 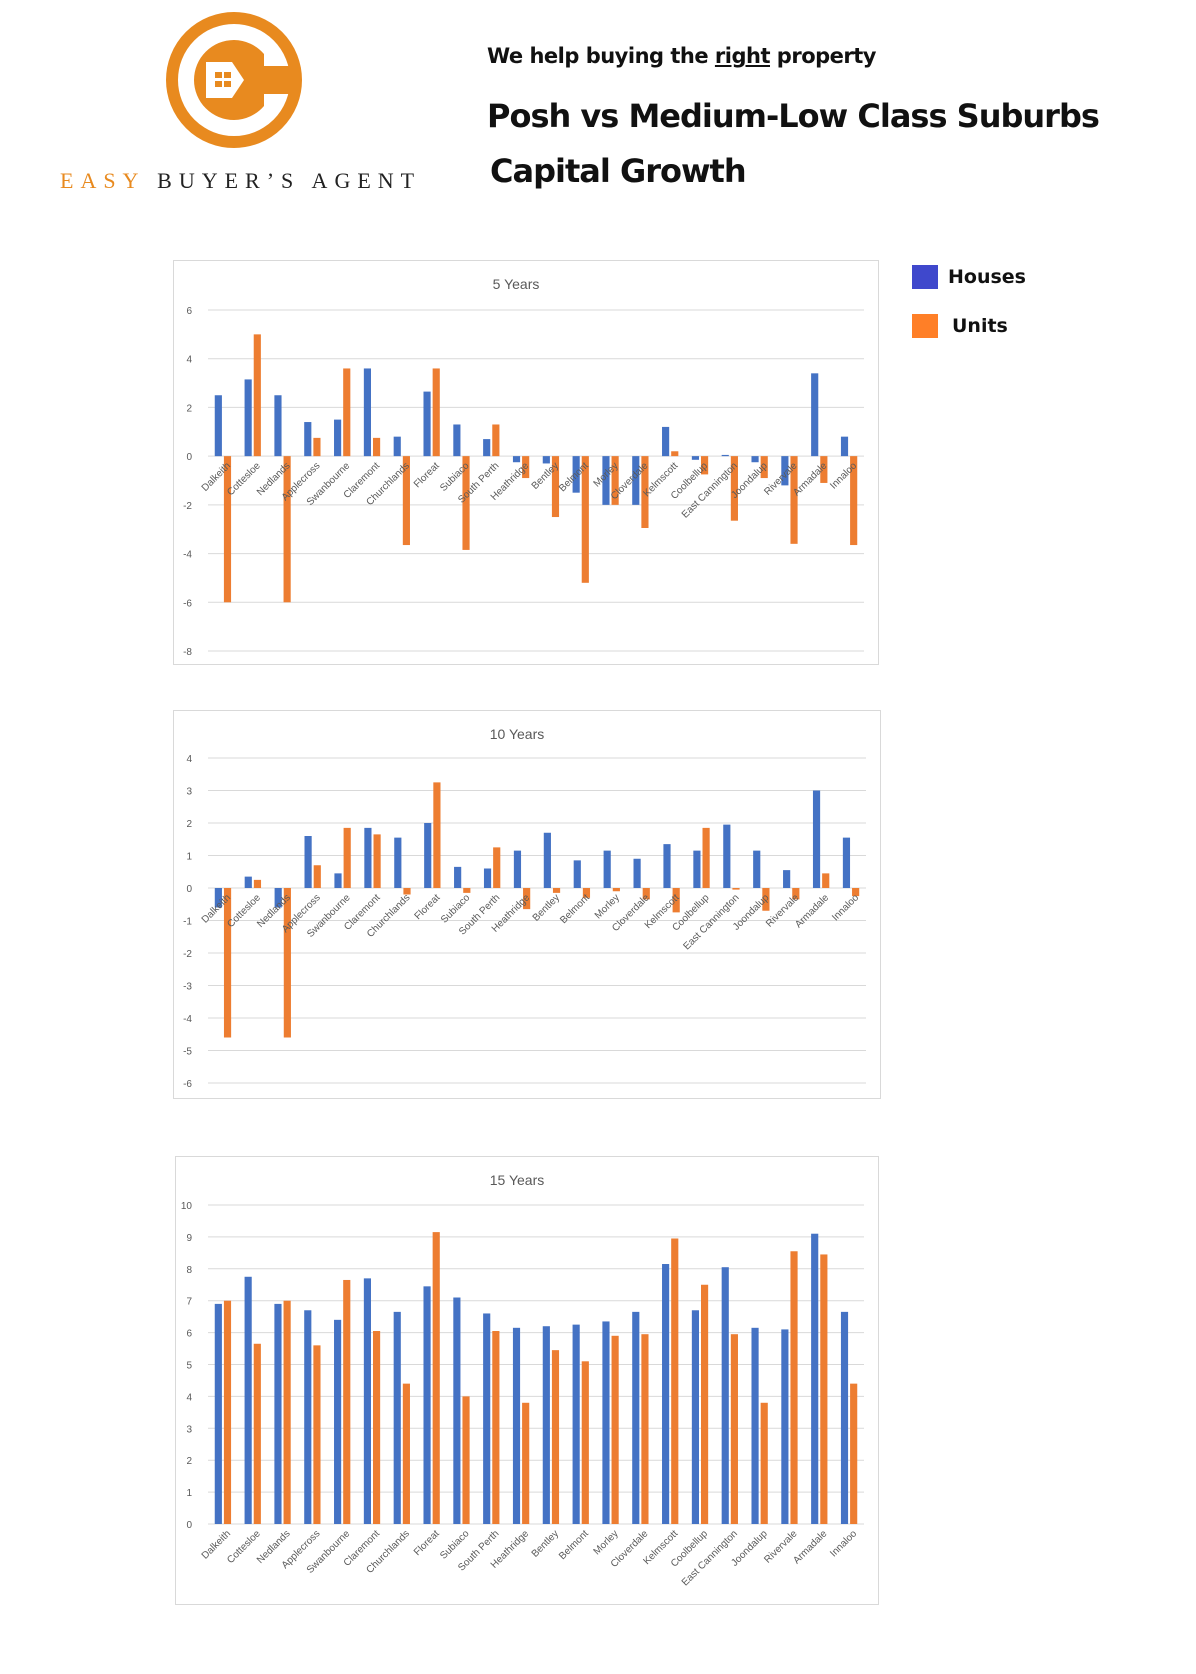 I want to click on bar-units-heathridge, so click(x=526, y=1463).